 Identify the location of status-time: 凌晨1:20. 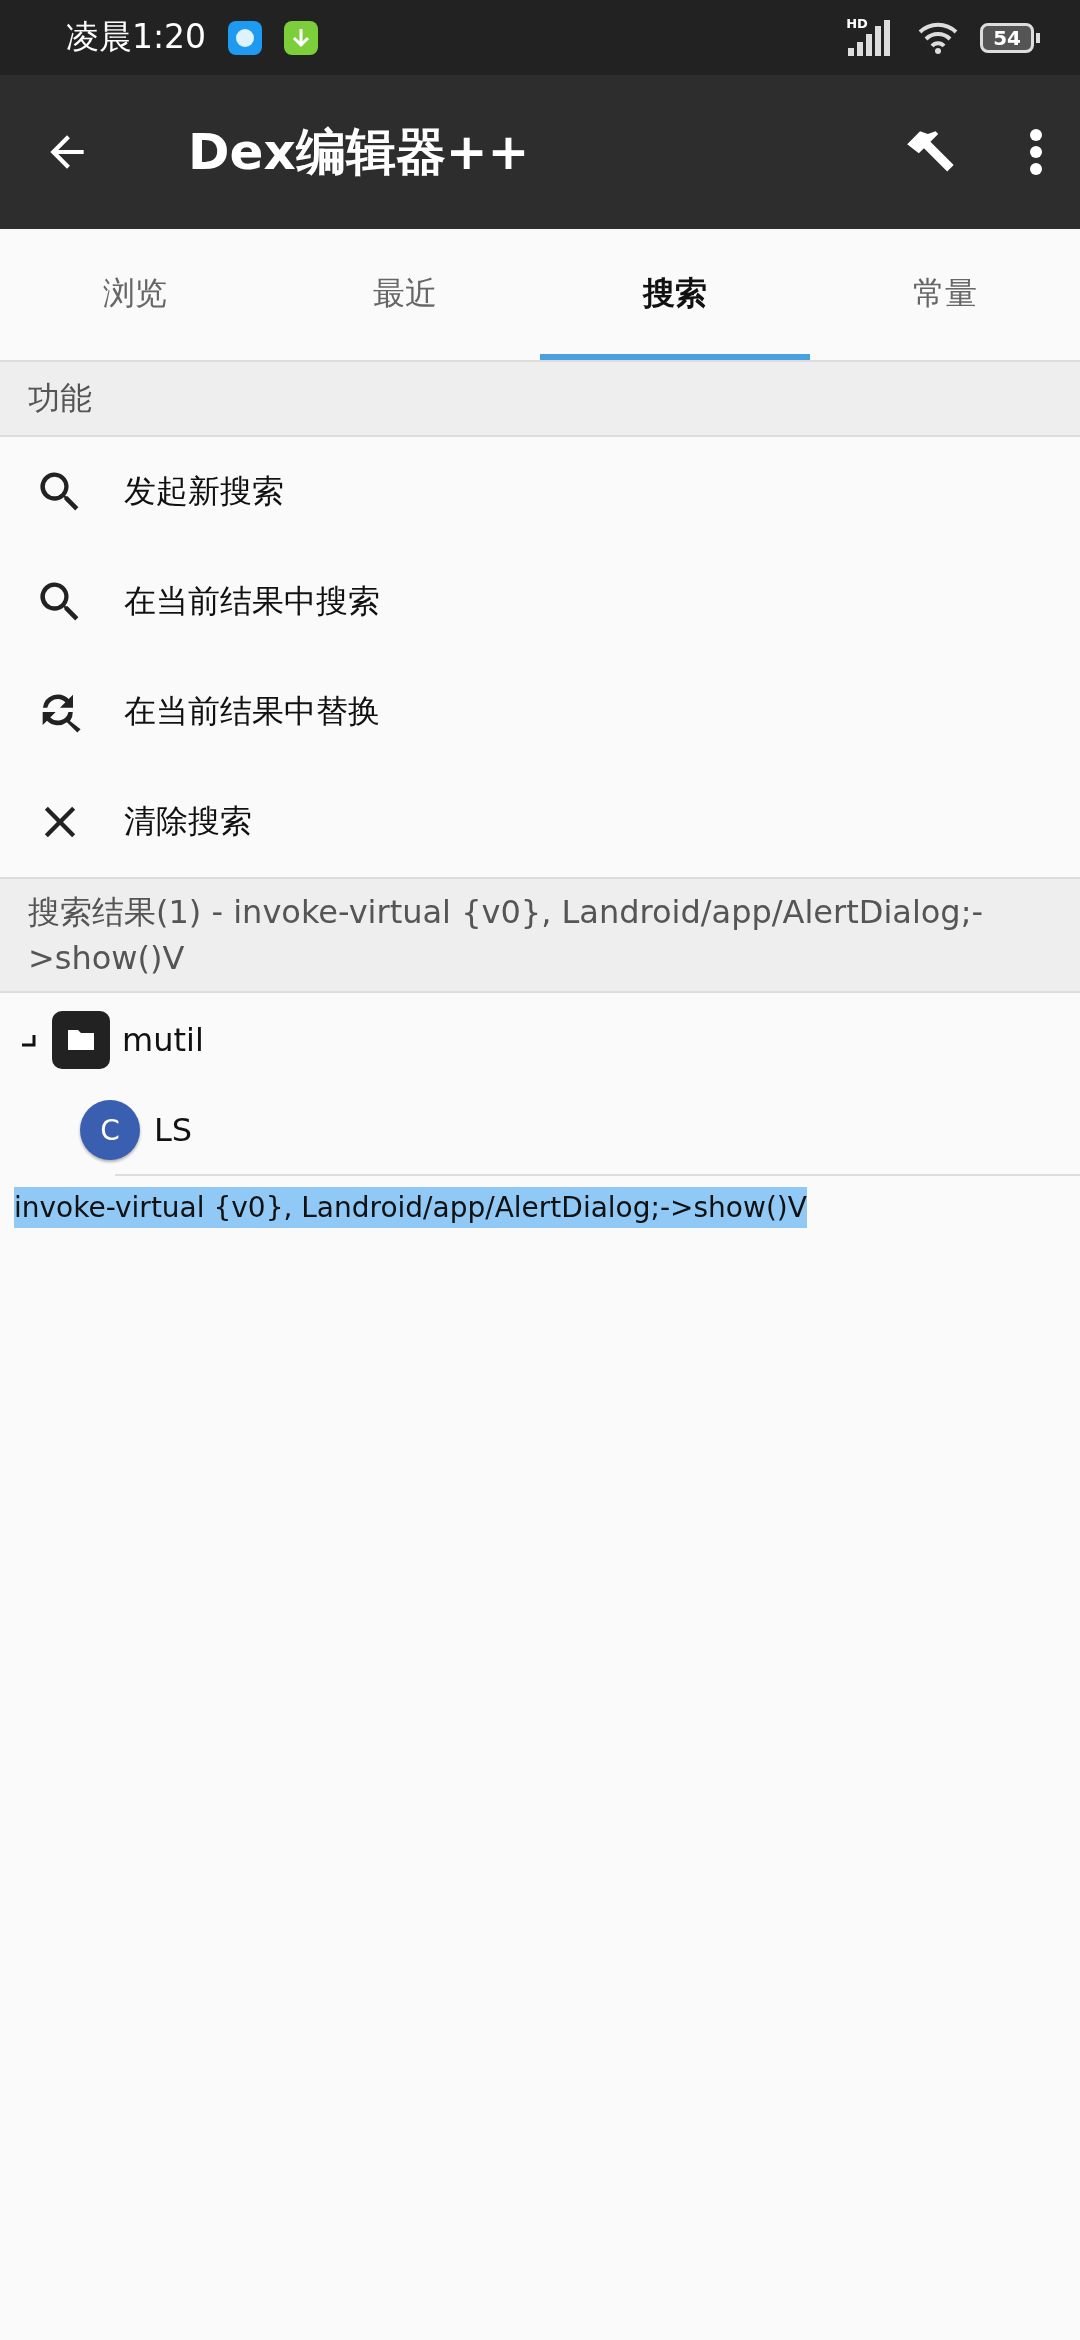
(136, 37).